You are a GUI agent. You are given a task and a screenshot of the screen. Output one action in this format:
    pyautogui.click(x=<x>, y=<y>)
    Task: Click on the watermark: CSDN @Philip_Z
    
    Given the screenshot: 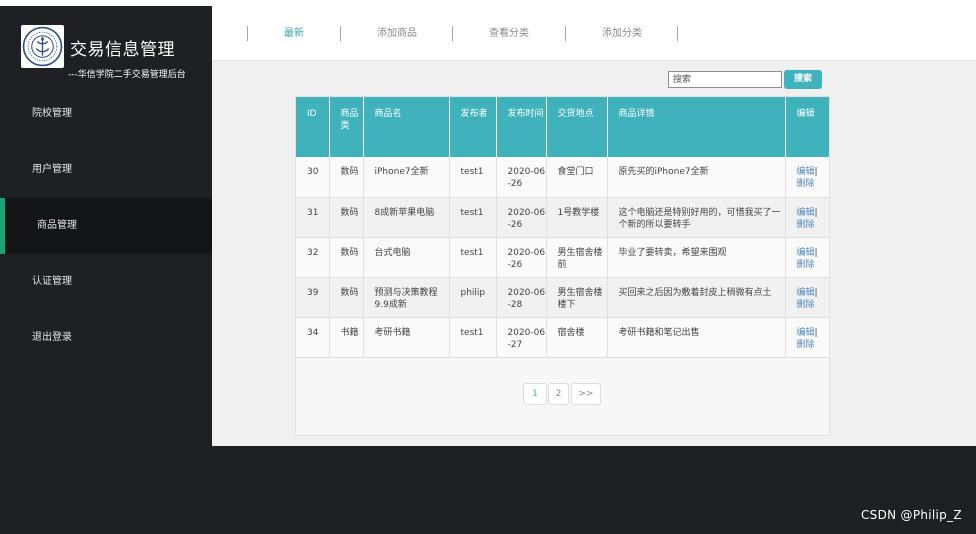 What is the action you would take?
    pyautogui.click(x=911, y=515)
    